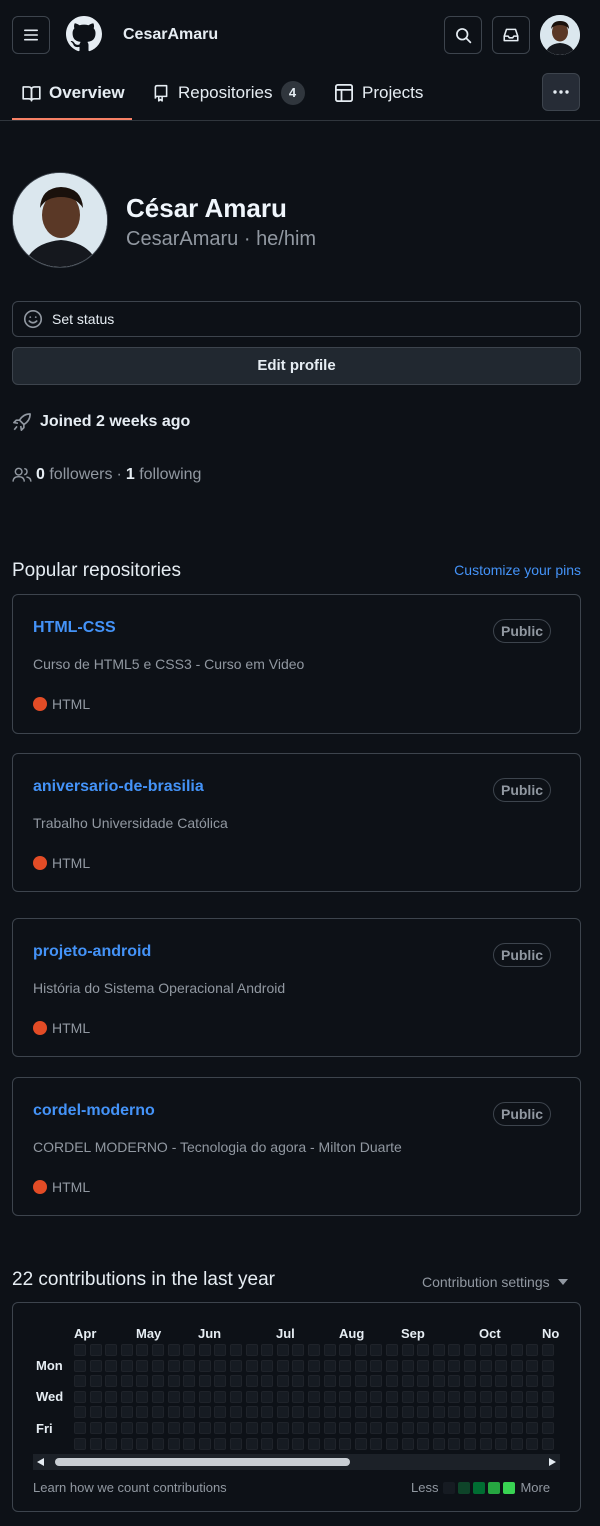  Describe the element at coordinates (202, 1462) in the screenshot. I see `scrollbar-thumb` at that location.